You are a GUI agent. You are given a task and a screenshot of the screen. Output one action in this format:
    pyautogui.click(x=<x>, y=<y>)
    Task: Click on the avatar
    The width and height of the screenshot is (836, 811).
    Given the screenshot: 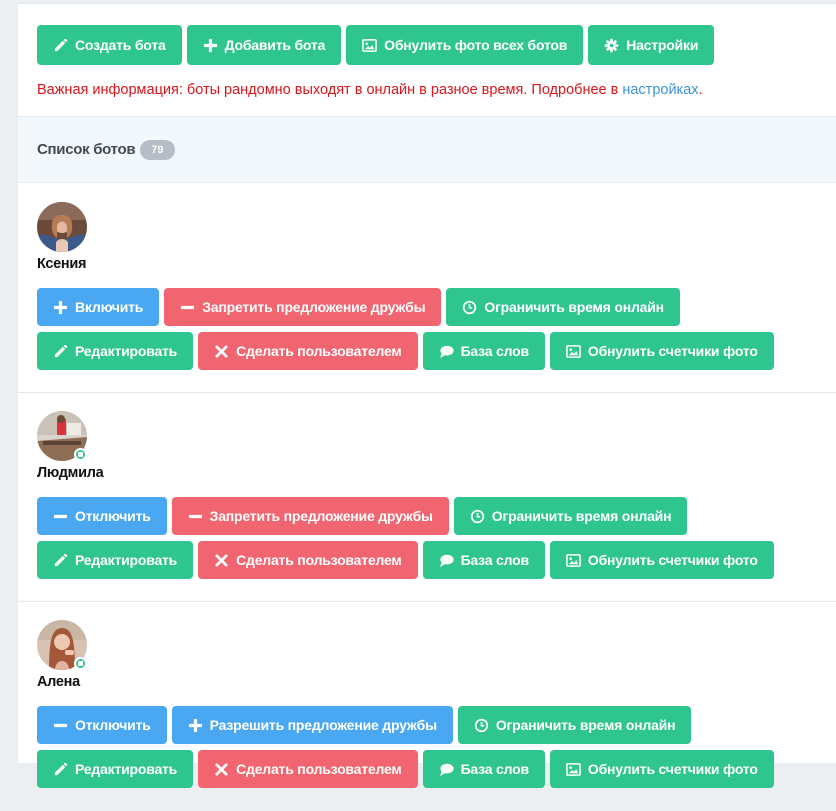 What is the action you would take?
    pyautogui.click(x=62, y=227)
    